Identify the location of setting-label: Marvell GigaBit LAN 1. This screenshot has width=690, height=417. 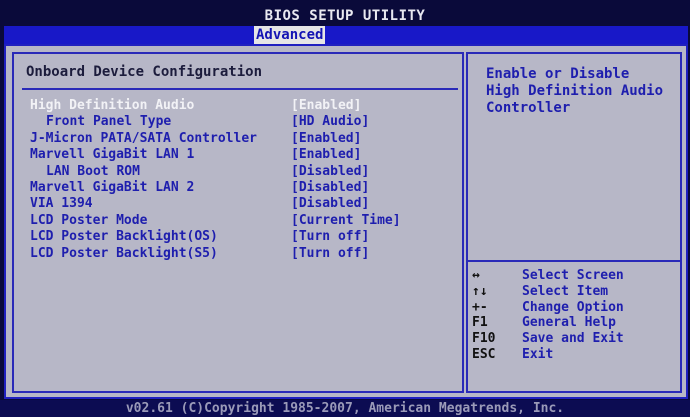
(112, 155).